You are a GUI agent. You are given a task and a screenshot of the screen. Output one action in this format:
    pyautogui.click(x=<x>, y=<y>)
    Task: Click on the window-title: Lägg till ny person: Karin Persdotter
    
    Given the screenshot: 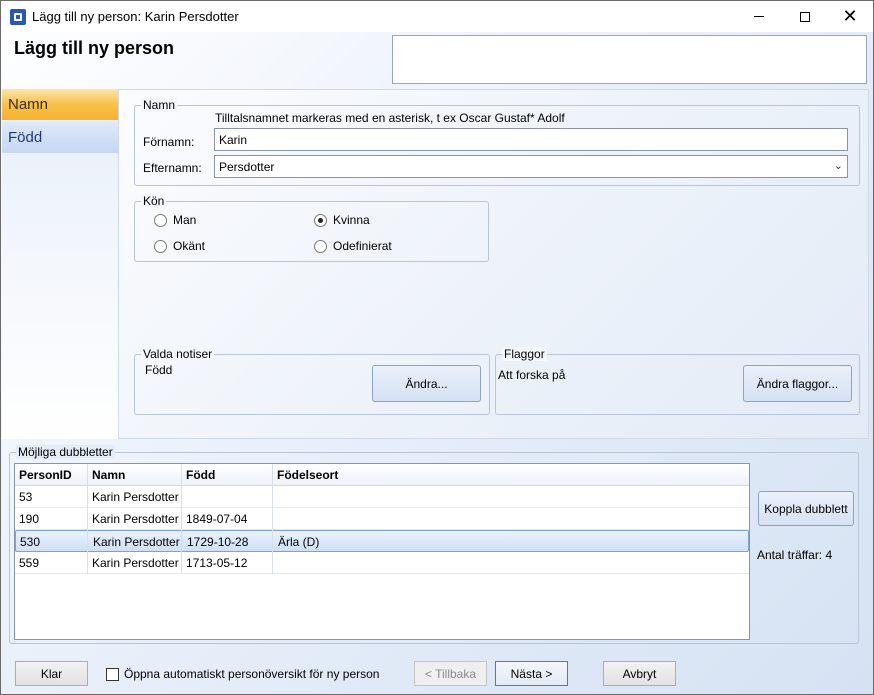 What is the action you would take?
    pyautogui.click(x=135, y=16)
    